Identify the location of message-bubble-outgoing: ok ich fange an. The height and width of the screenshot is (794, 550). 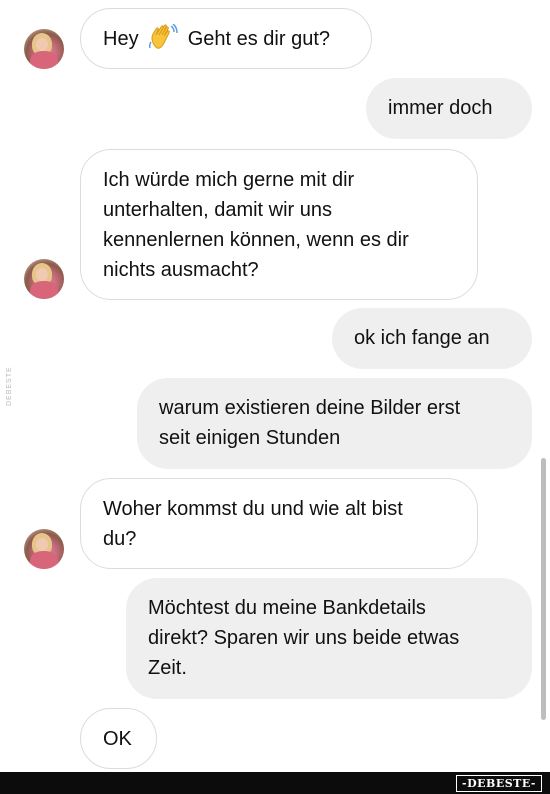
(432, 338).